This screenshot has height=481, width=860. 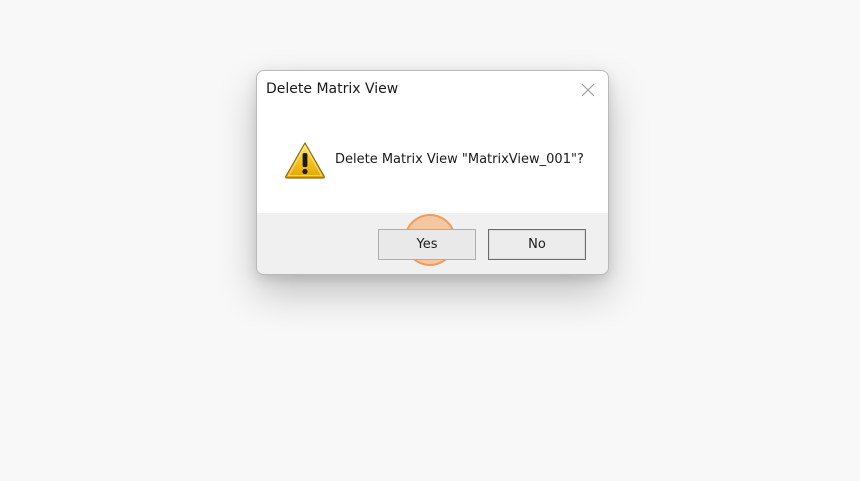 I want to click on no-button: No, so click(x=537, y=244).